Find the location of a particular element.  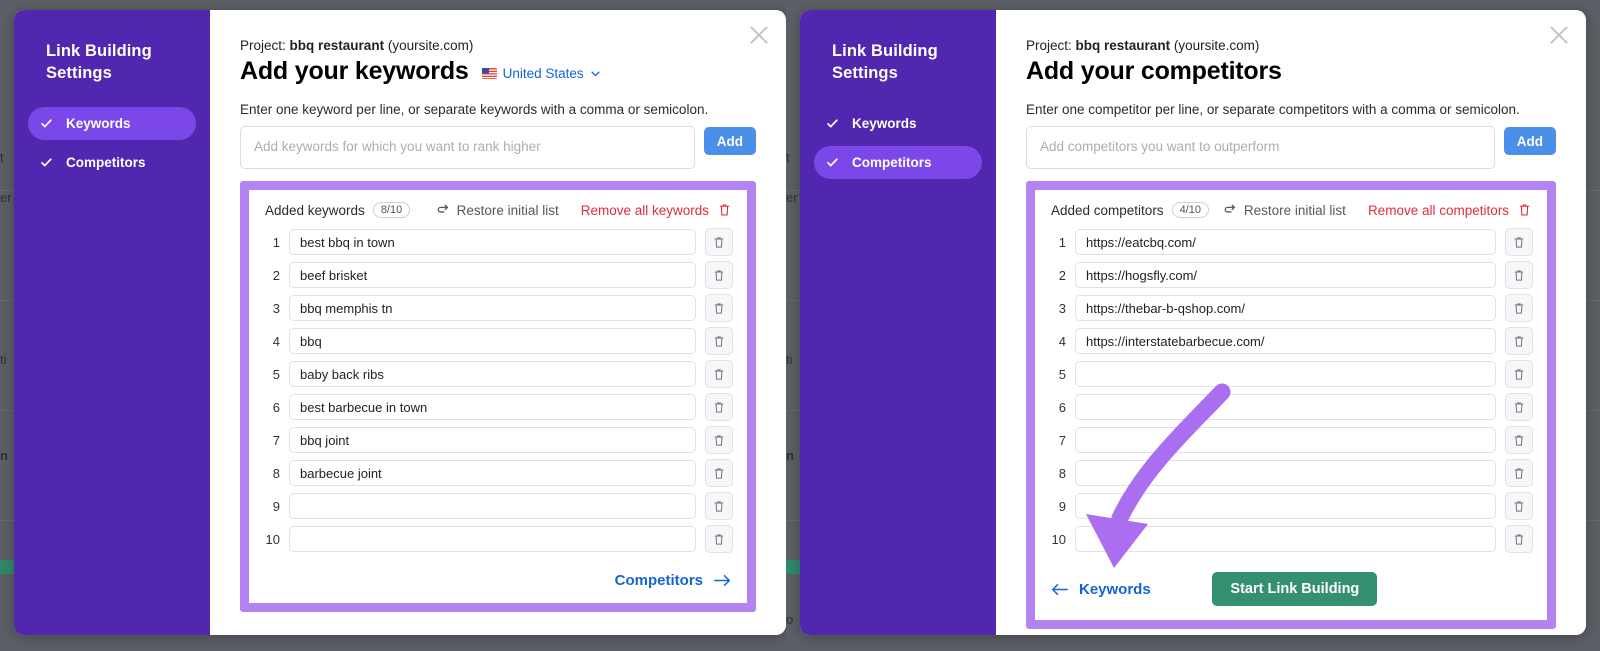

back-to-keywords-link: Keywords is located at coordinates (1101, 589).